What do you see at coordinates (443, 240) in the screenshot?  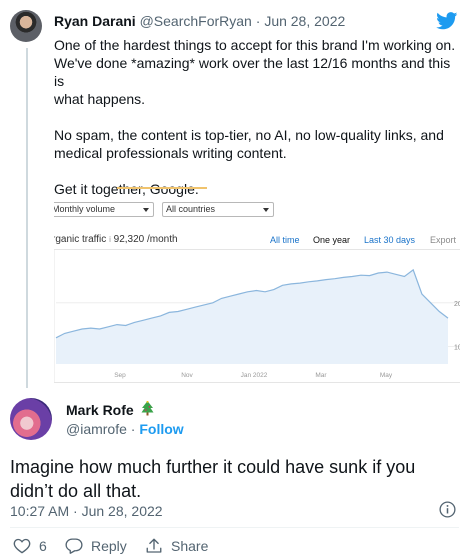 I see `export-link: Export` at bounding box center [443, 240].